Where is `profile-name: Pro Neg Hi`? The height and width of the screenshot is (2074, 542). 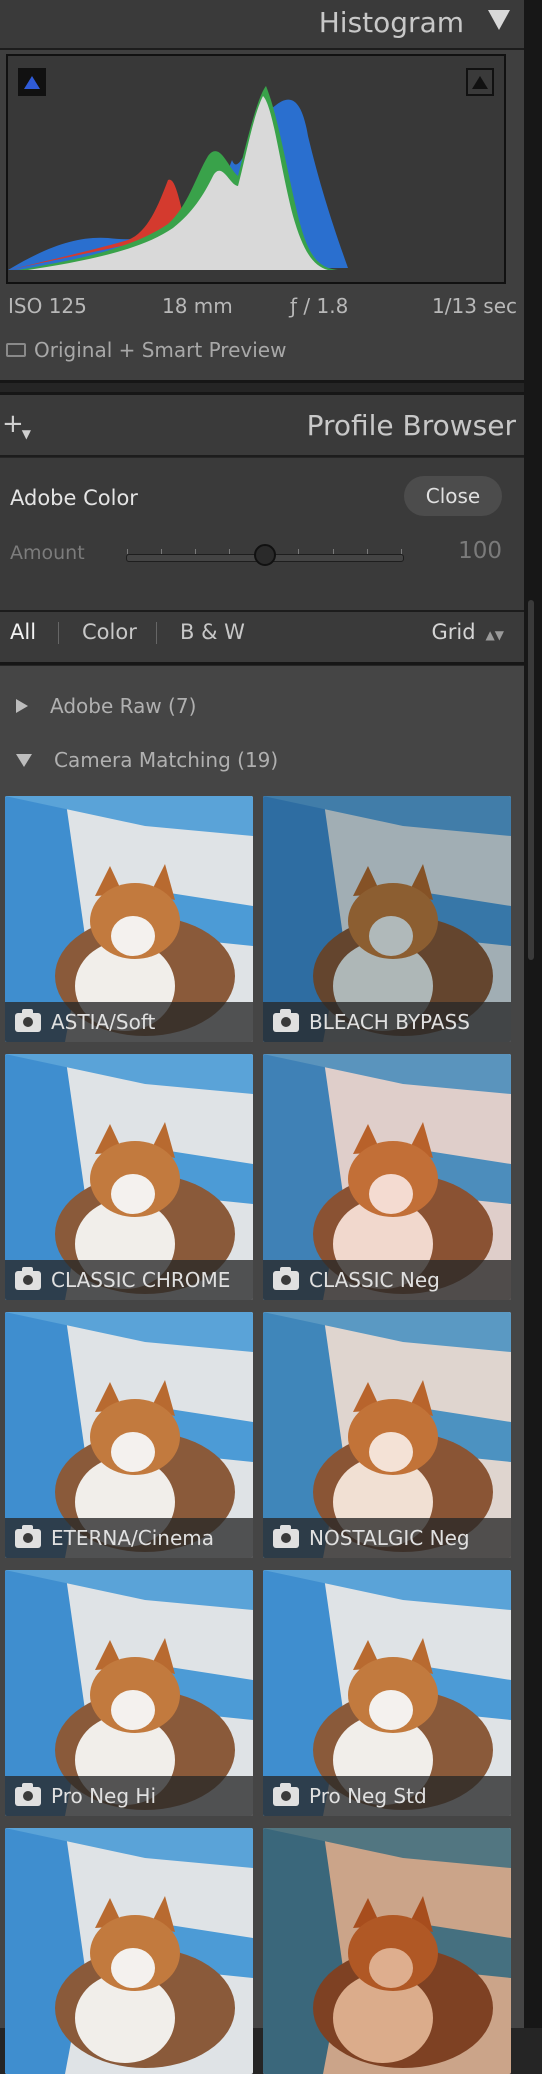 profile-name: Pro Neg Hi is located at coordinates (103, 1796).